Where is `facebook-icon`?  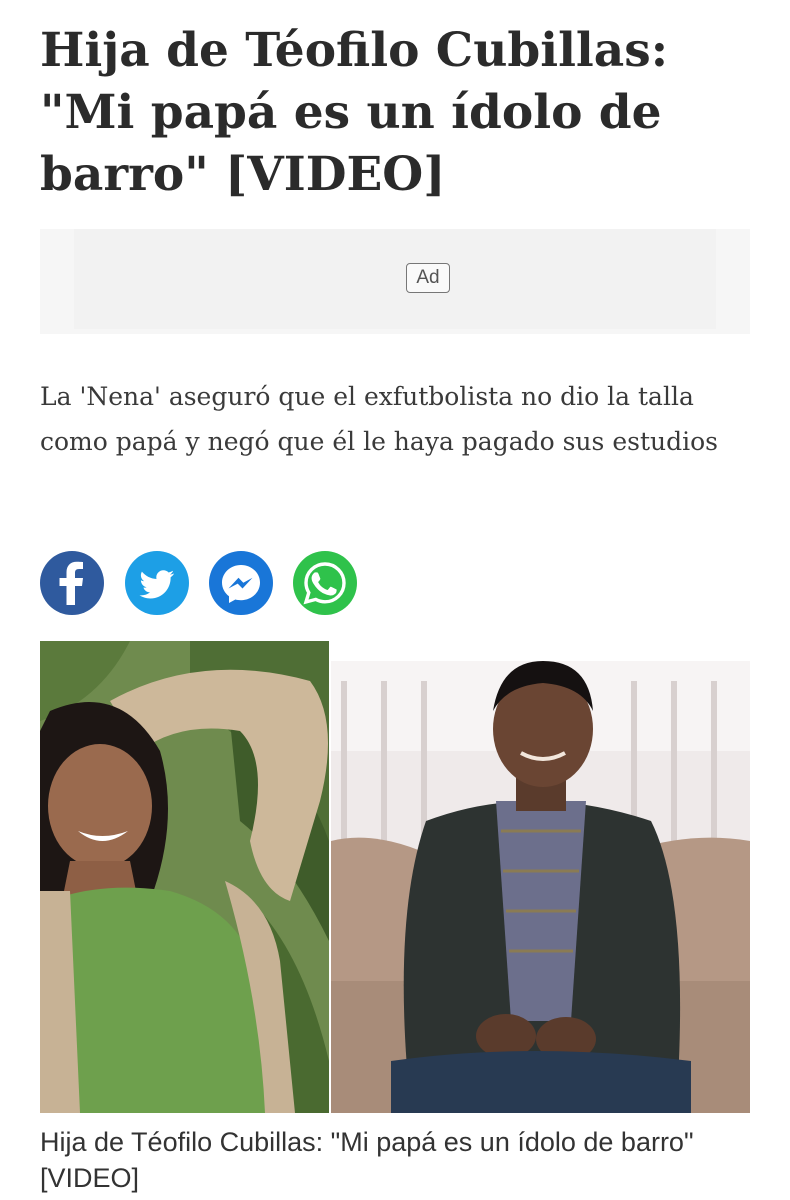
facebook-icon is located at coordinates (71, 583).